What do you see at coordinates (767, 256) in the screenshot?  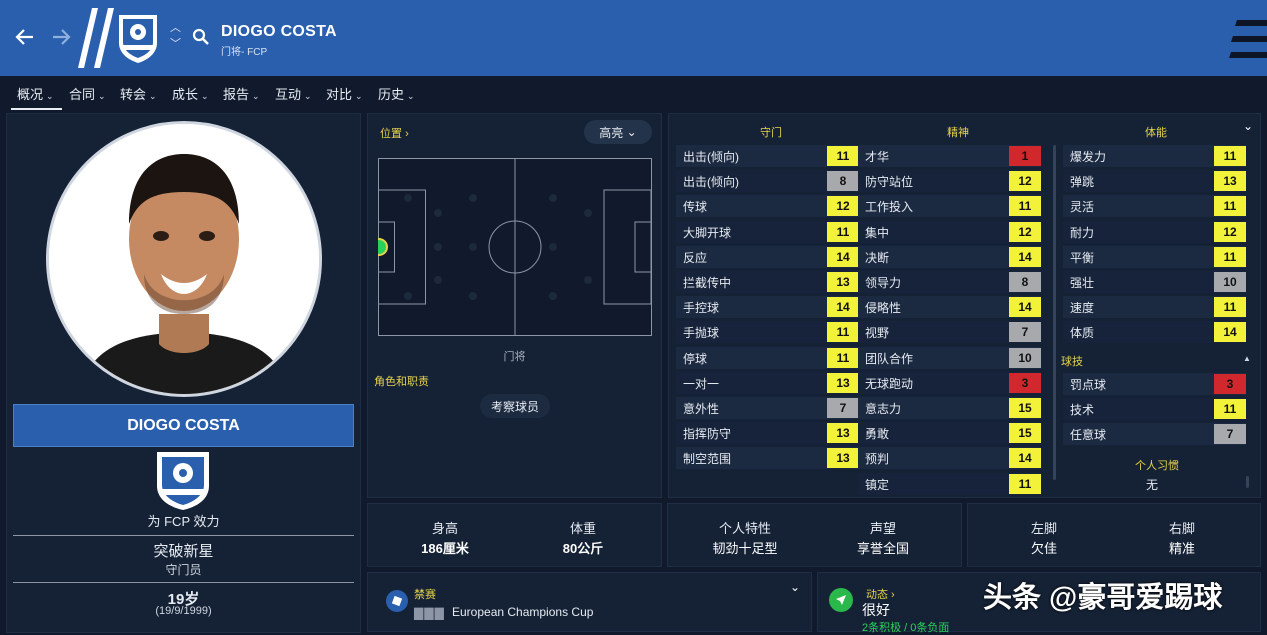 I see `attribute-row: 反应 14` at bounding box center [767, 256].